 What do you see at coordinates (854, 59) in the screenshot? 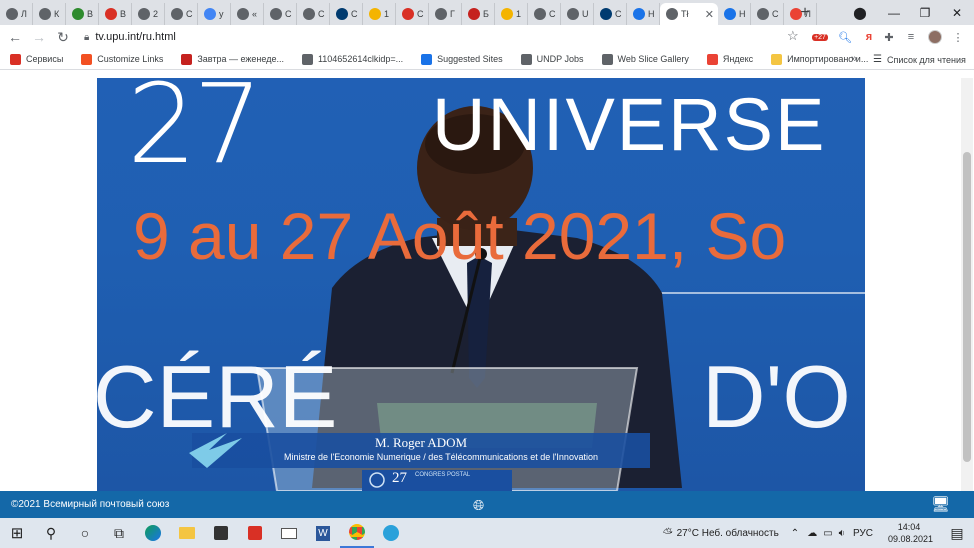
I see `bookmarks-overflow-button: »` at bounding box center [854, 59].